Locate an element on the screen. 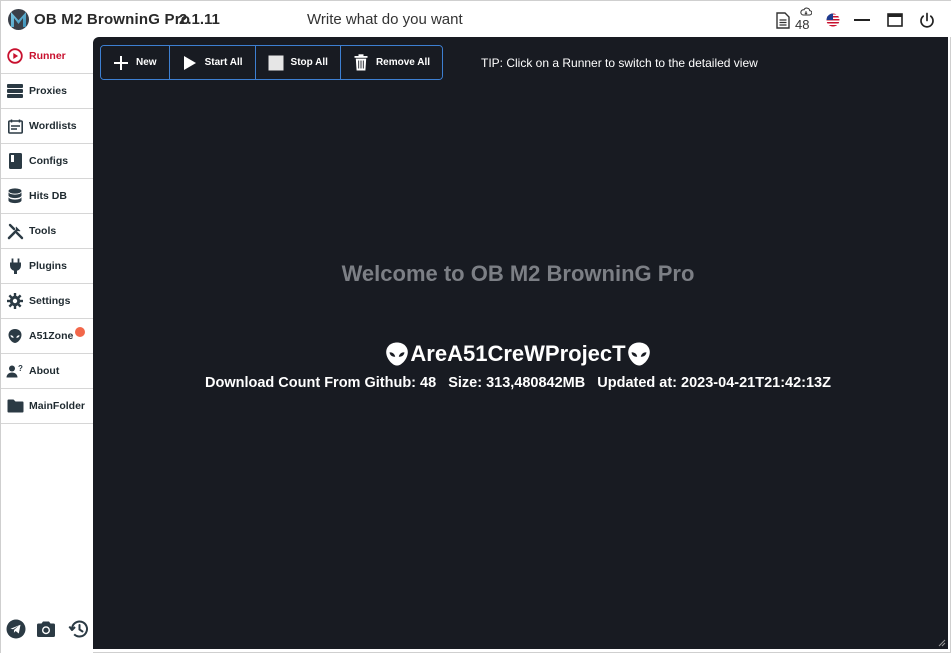 The height and width of the screenshot is (654, 951). sidebar-item-label: A51Zone is located at coordinates (51, 336).